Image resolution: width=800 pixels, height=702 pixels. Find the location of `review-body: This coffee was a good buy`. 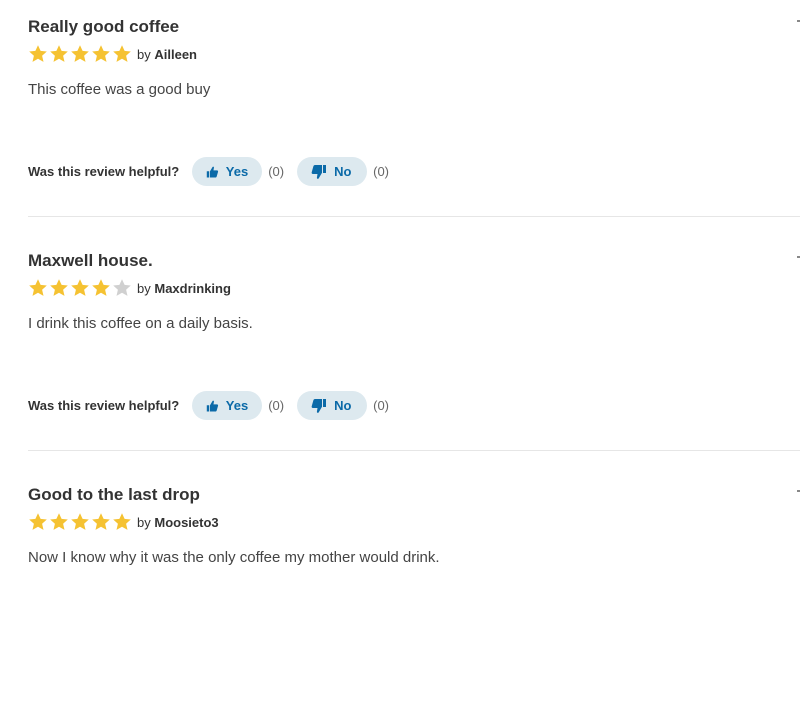

review-body: This coffee was a good buy is located at coordinates (119, 89).